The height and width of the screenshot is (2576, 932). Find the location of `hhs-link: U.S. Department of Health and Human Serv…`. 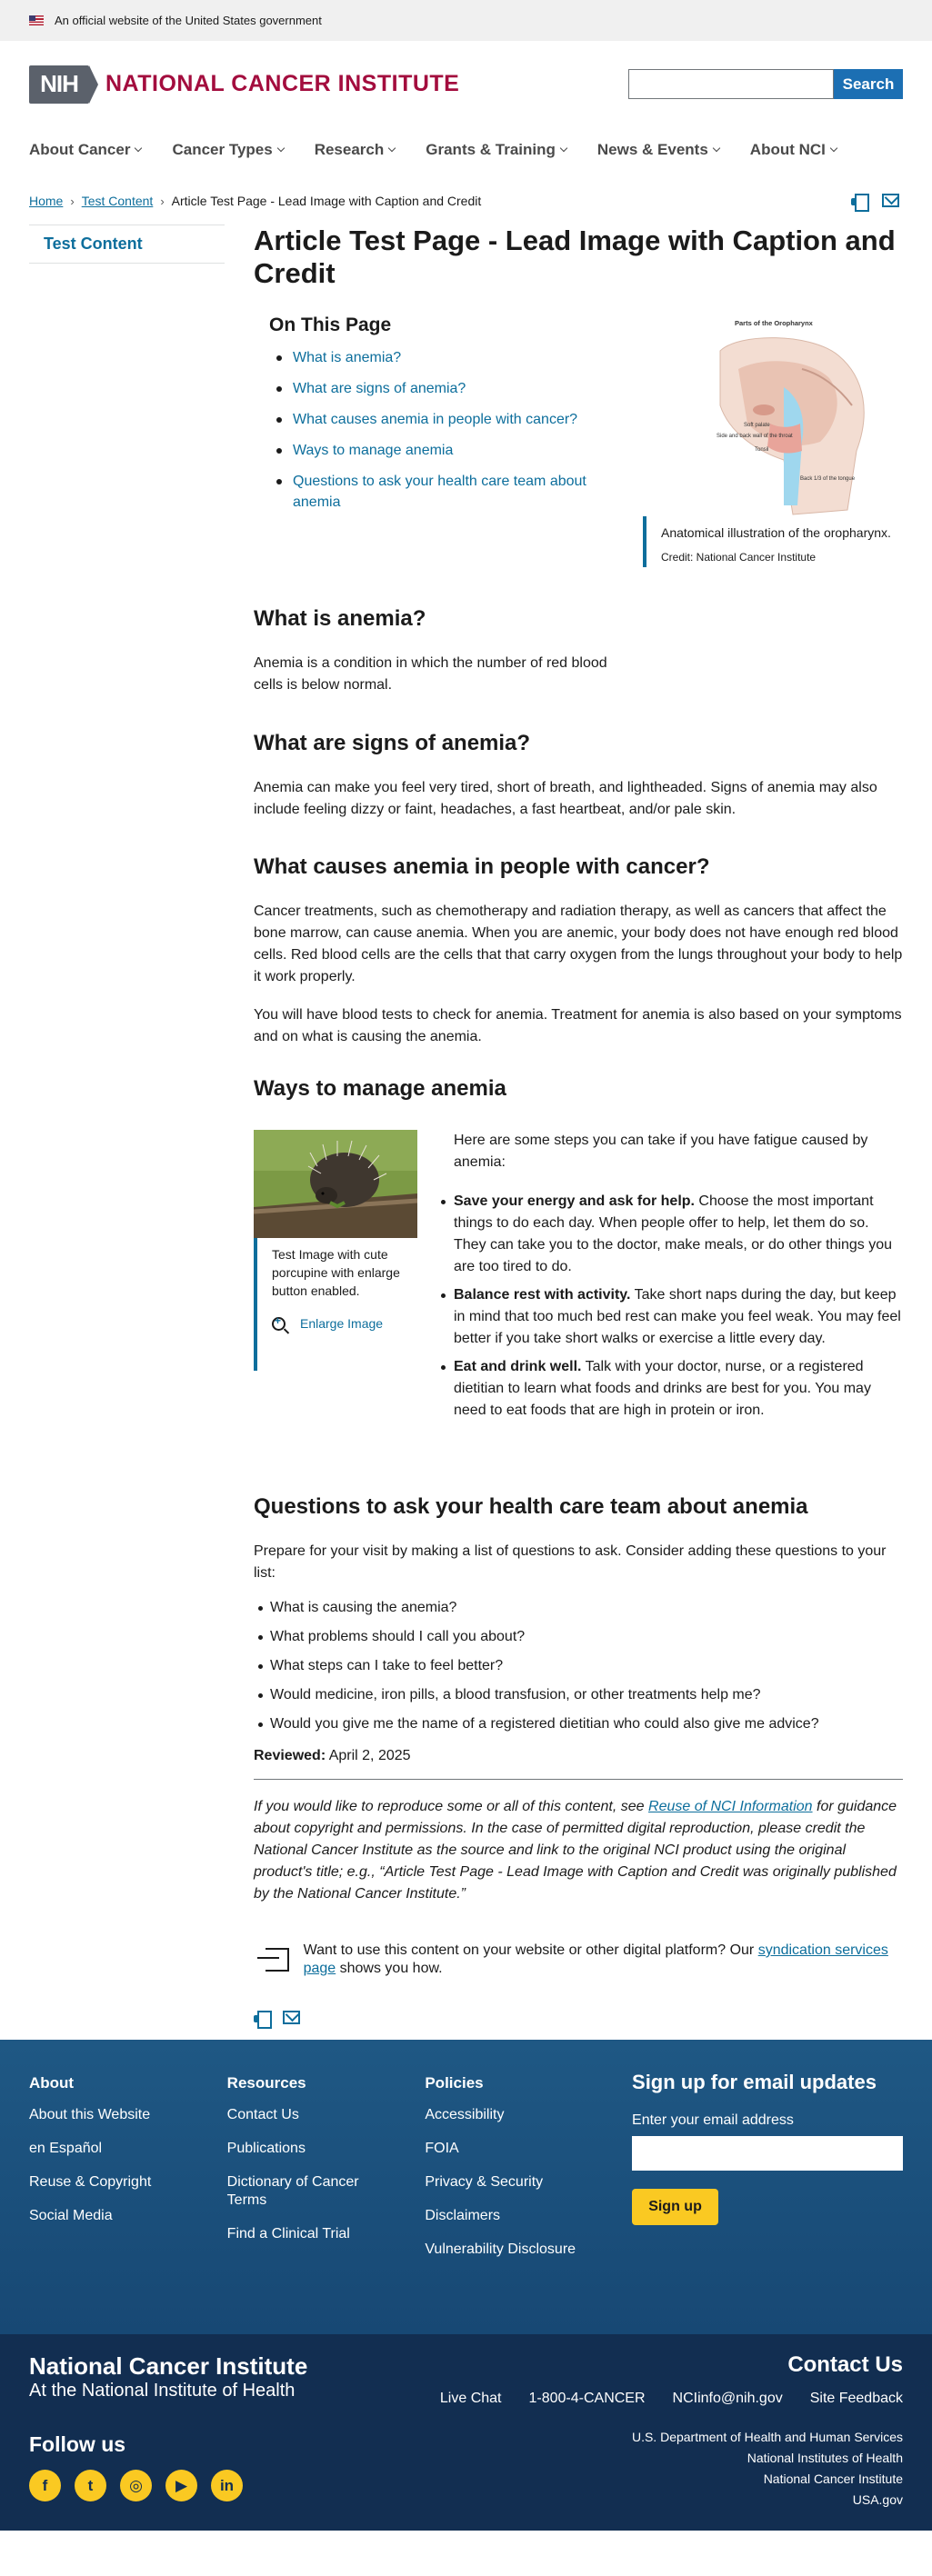

hhs-link: U.S. Department of Health and Human Serv… is located at coordinates (671, 2437).